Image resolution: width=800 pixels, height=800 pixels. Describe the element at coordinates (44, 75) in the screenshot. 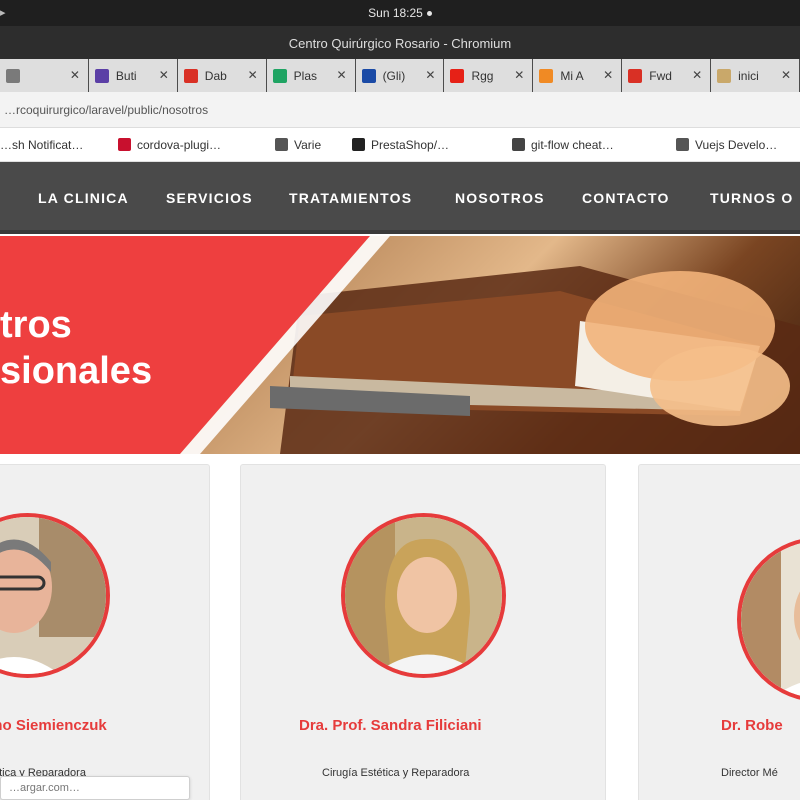

I see `browser-tab: ✕` at that location.